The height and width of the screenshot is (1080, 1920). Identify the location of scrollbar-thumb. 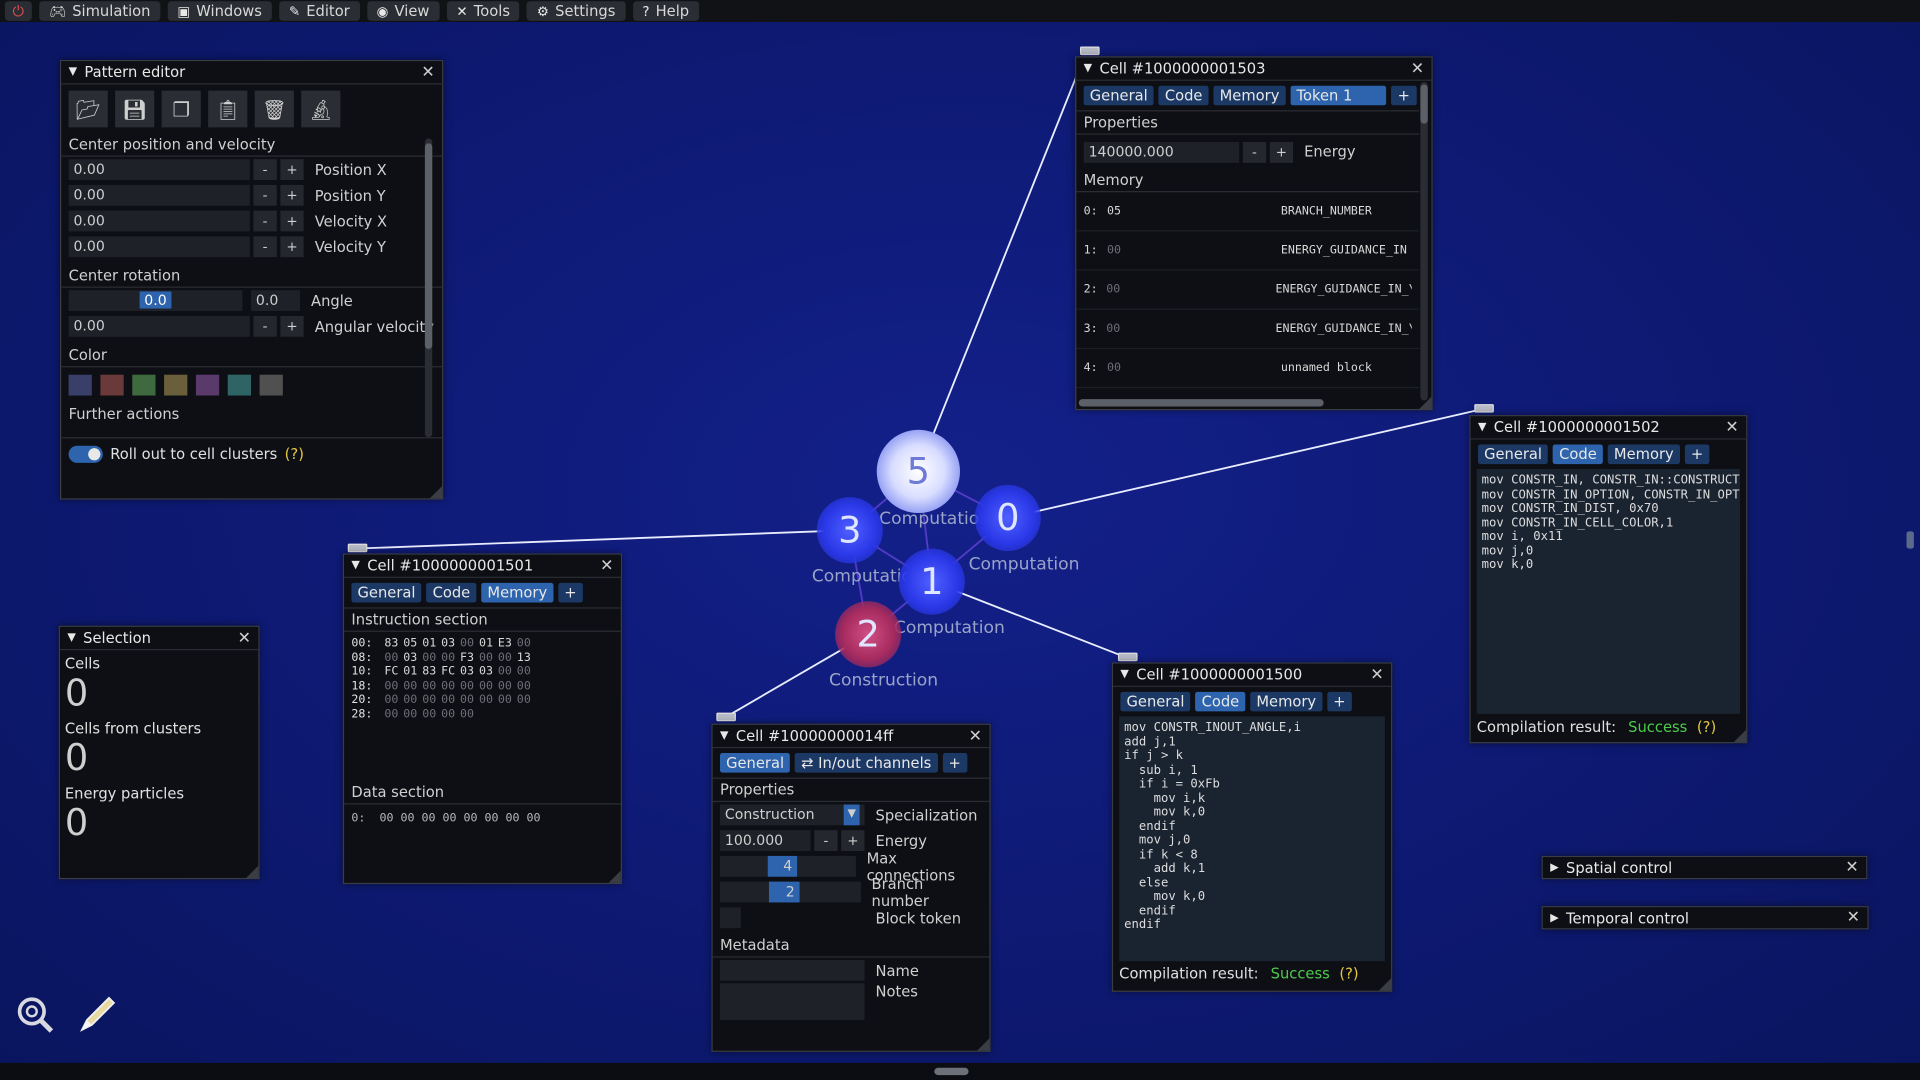
(1424, 104).